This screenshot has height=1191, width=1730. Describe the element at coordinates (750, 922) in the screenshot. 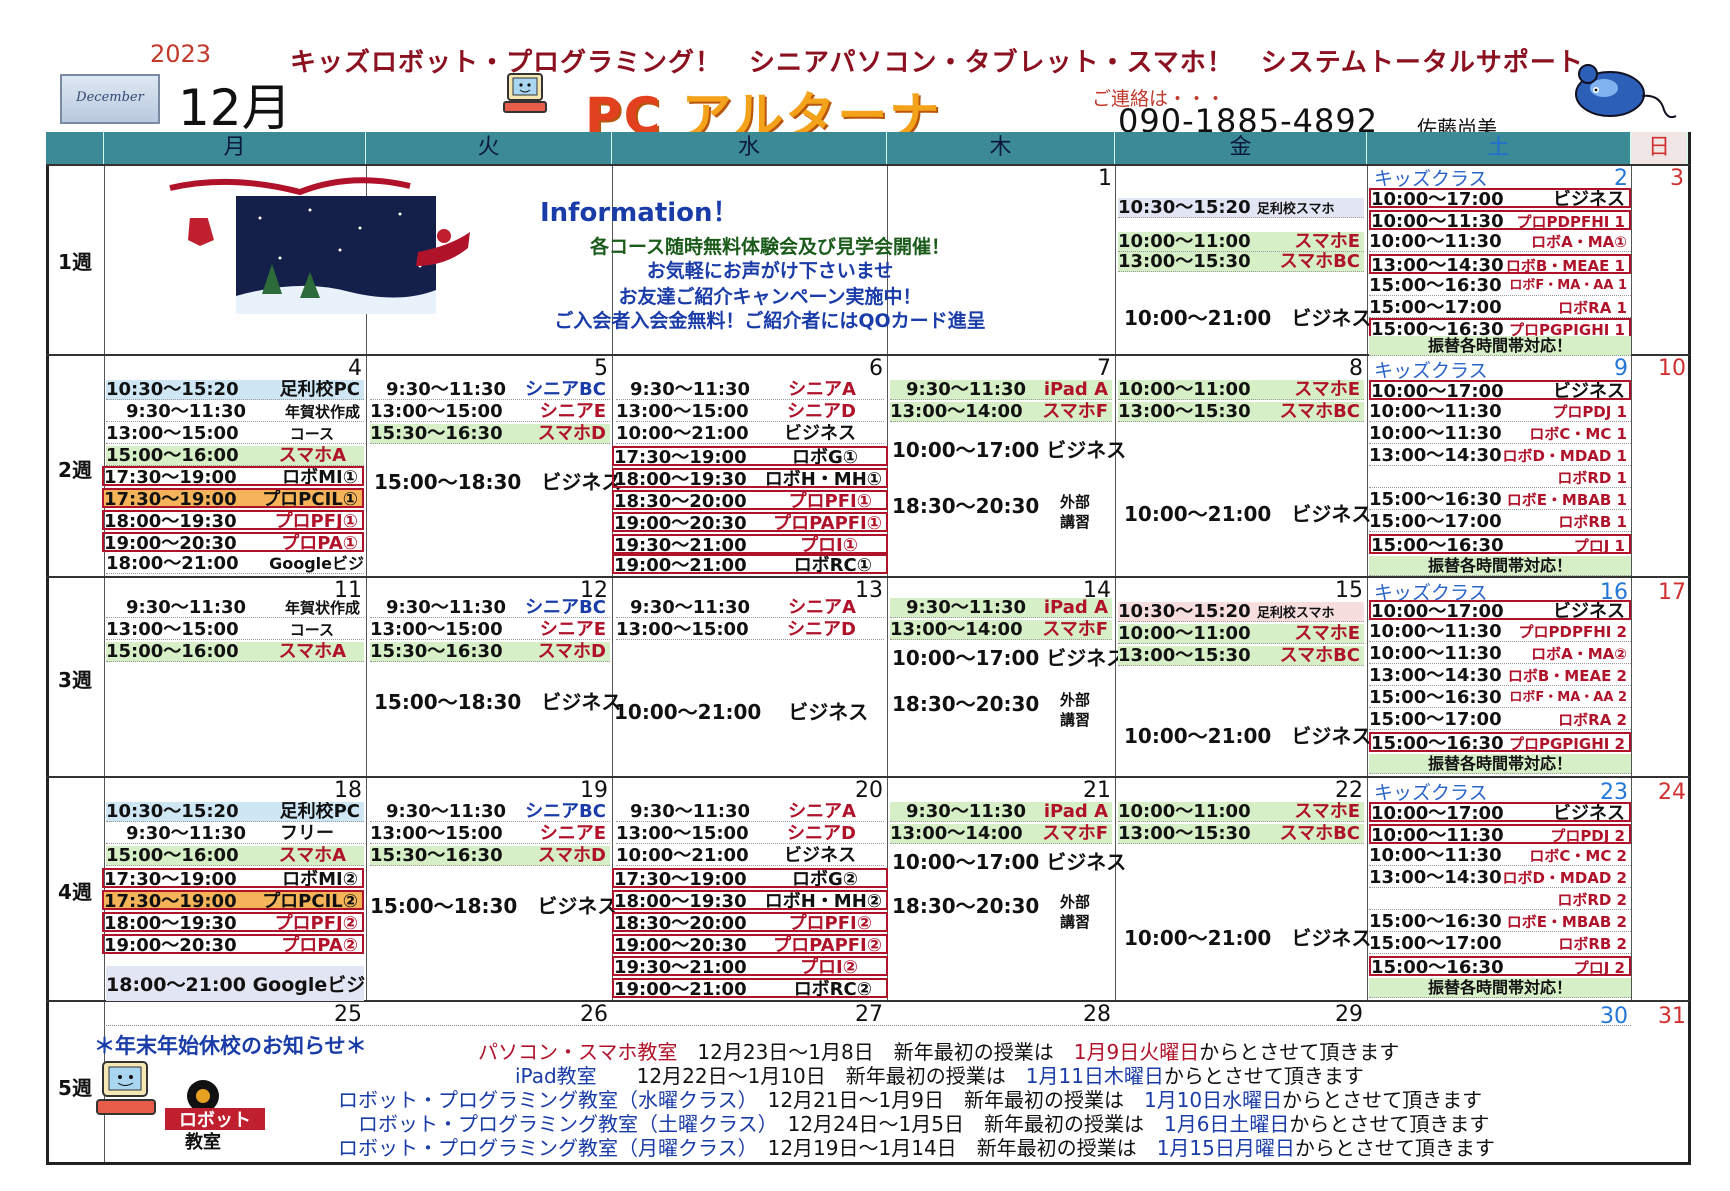

I see `event-slot: 18:30～20:00 プロPFI②` at that location.